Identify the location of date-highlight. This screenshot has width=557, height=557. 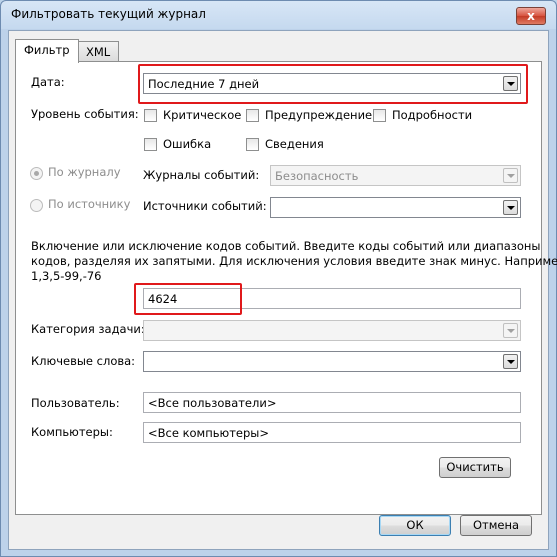
(333, 84).